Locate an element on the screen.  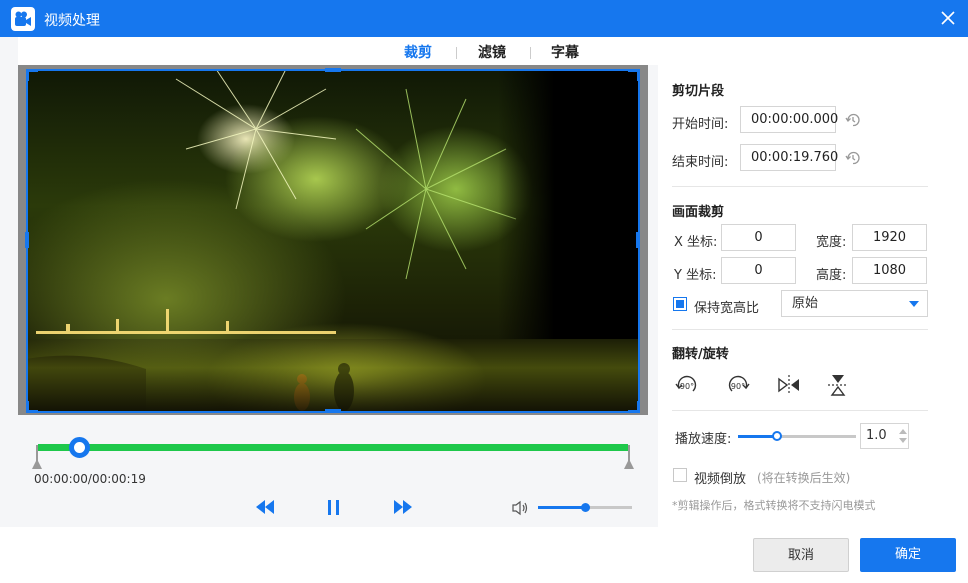
rotate-ccw-90-icon: 90° is located at coordinates (739, 383).